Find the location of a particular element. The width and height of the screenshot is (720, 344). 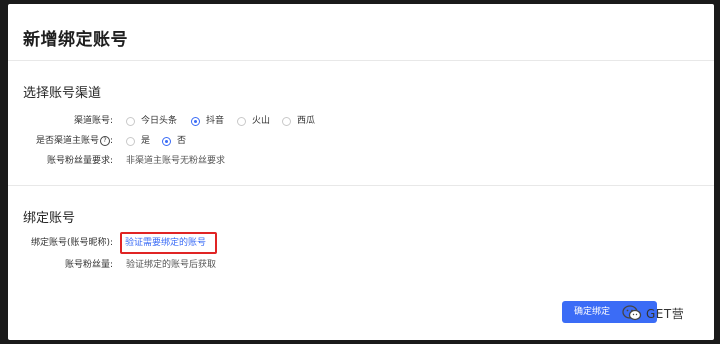

verify-account-link: 验证需要绑定的账号 is located at coordinates (165, 243).